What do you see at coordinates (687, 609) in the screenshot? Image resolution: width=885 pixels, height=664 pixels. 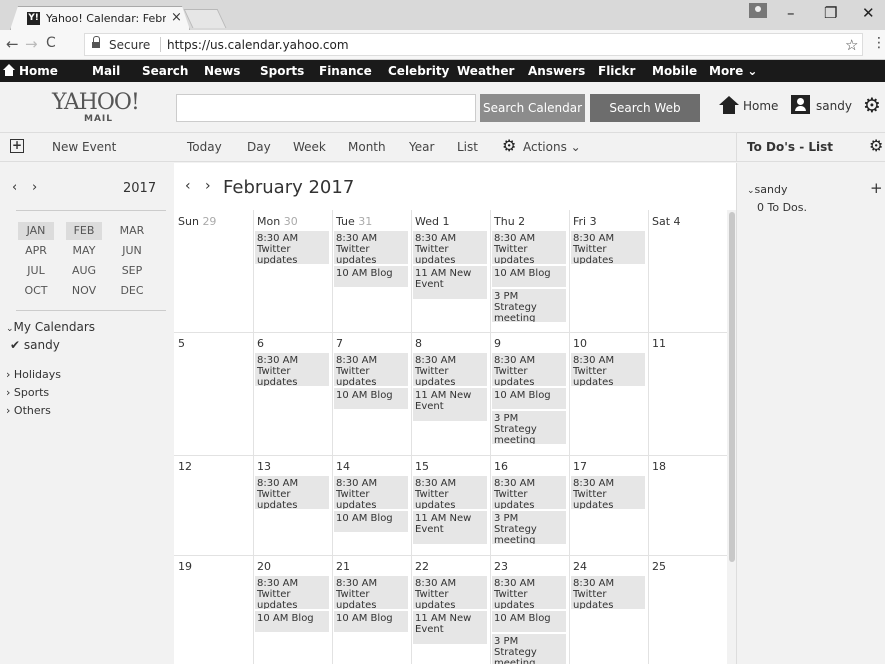 I see `day-cell: 25` at bounding box center [687, 609].